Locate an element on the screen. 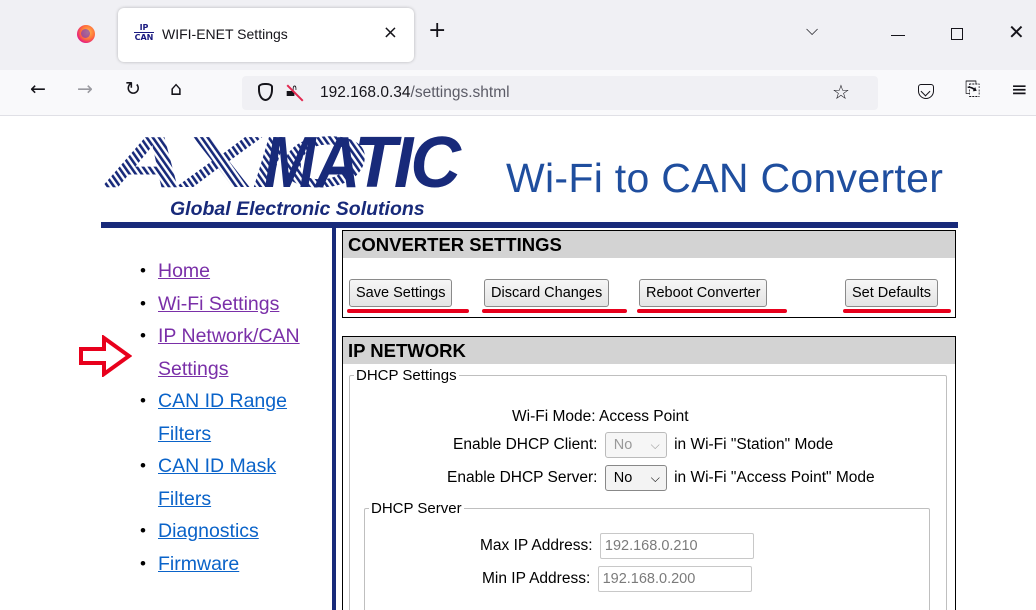 This screenshot has height=610, width=1036. sidebar-link-firmware: Firmware is located at coordinates (198, 564).